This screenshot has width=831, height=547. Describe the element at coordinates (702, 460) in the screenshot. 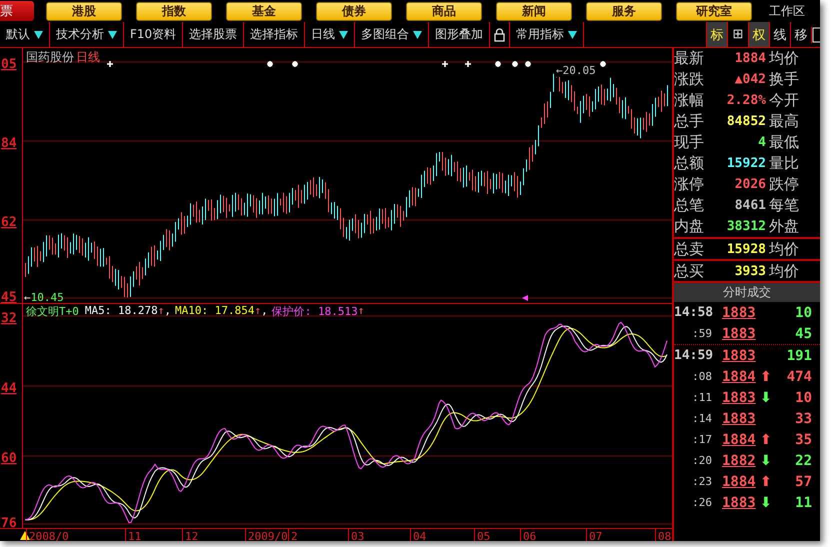

I see `trade-time: :20` at that location.